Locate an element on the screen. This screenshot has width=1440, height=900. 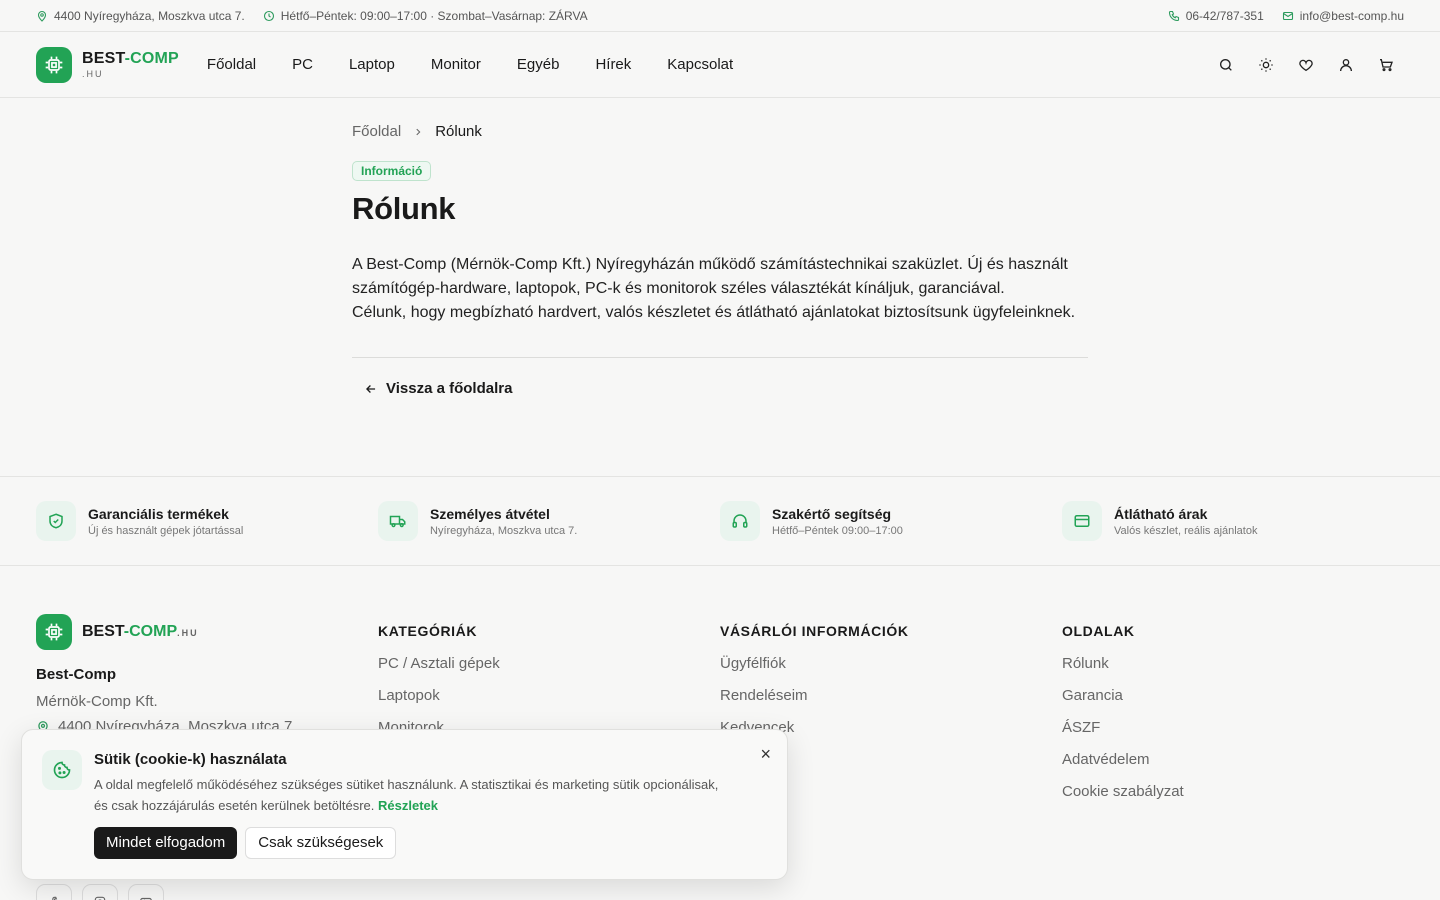
email-link: info@best-comp.hu is located at coordinates (1343, 16).